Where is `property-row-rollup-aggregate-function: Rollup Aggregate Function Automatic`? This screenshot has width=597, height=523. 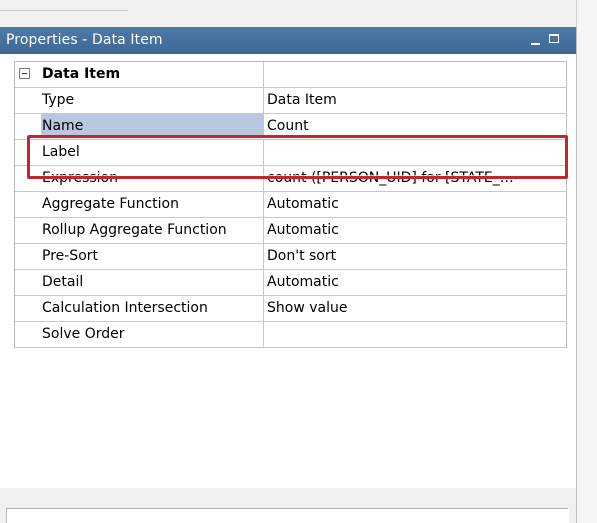
property-row-rollup-aggregate-function: Rollup Aggregate Function Automatic is located at coordinates (290, 231).